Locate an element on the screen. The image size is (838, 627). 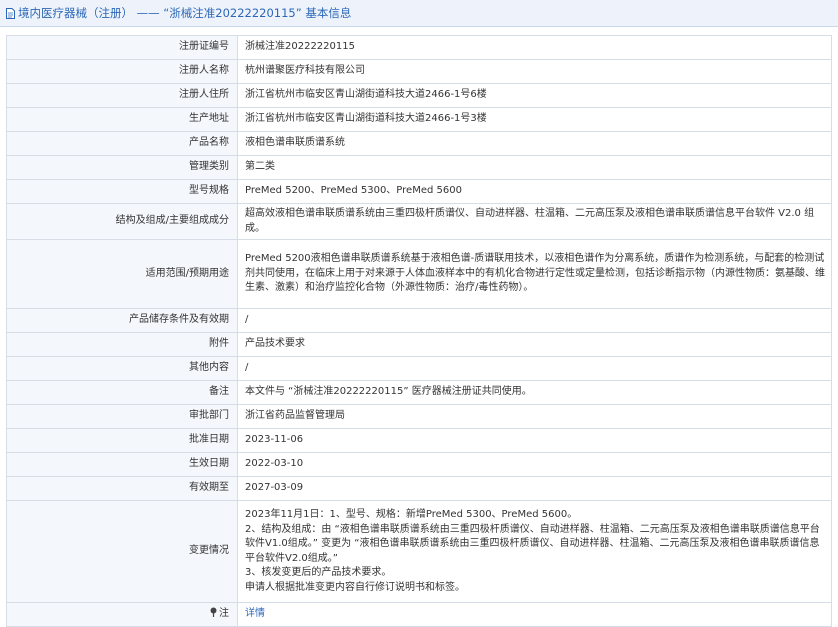
field-label: 注 is located at coordinates (224, 614).